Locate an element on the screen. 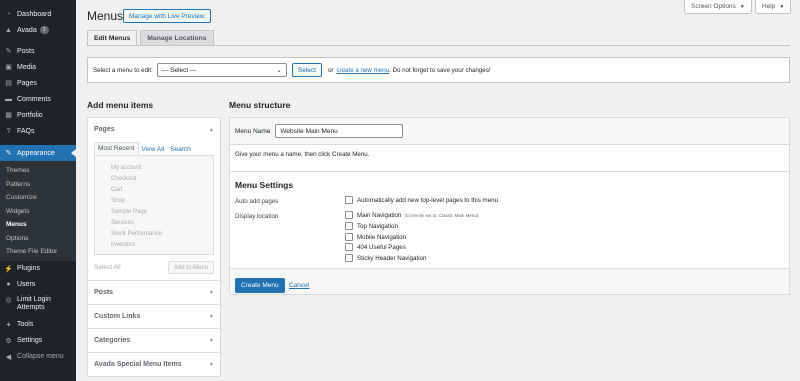  location-sticky-header-navigation: Sticky Header Navigation is located at coordinates (385, 258).